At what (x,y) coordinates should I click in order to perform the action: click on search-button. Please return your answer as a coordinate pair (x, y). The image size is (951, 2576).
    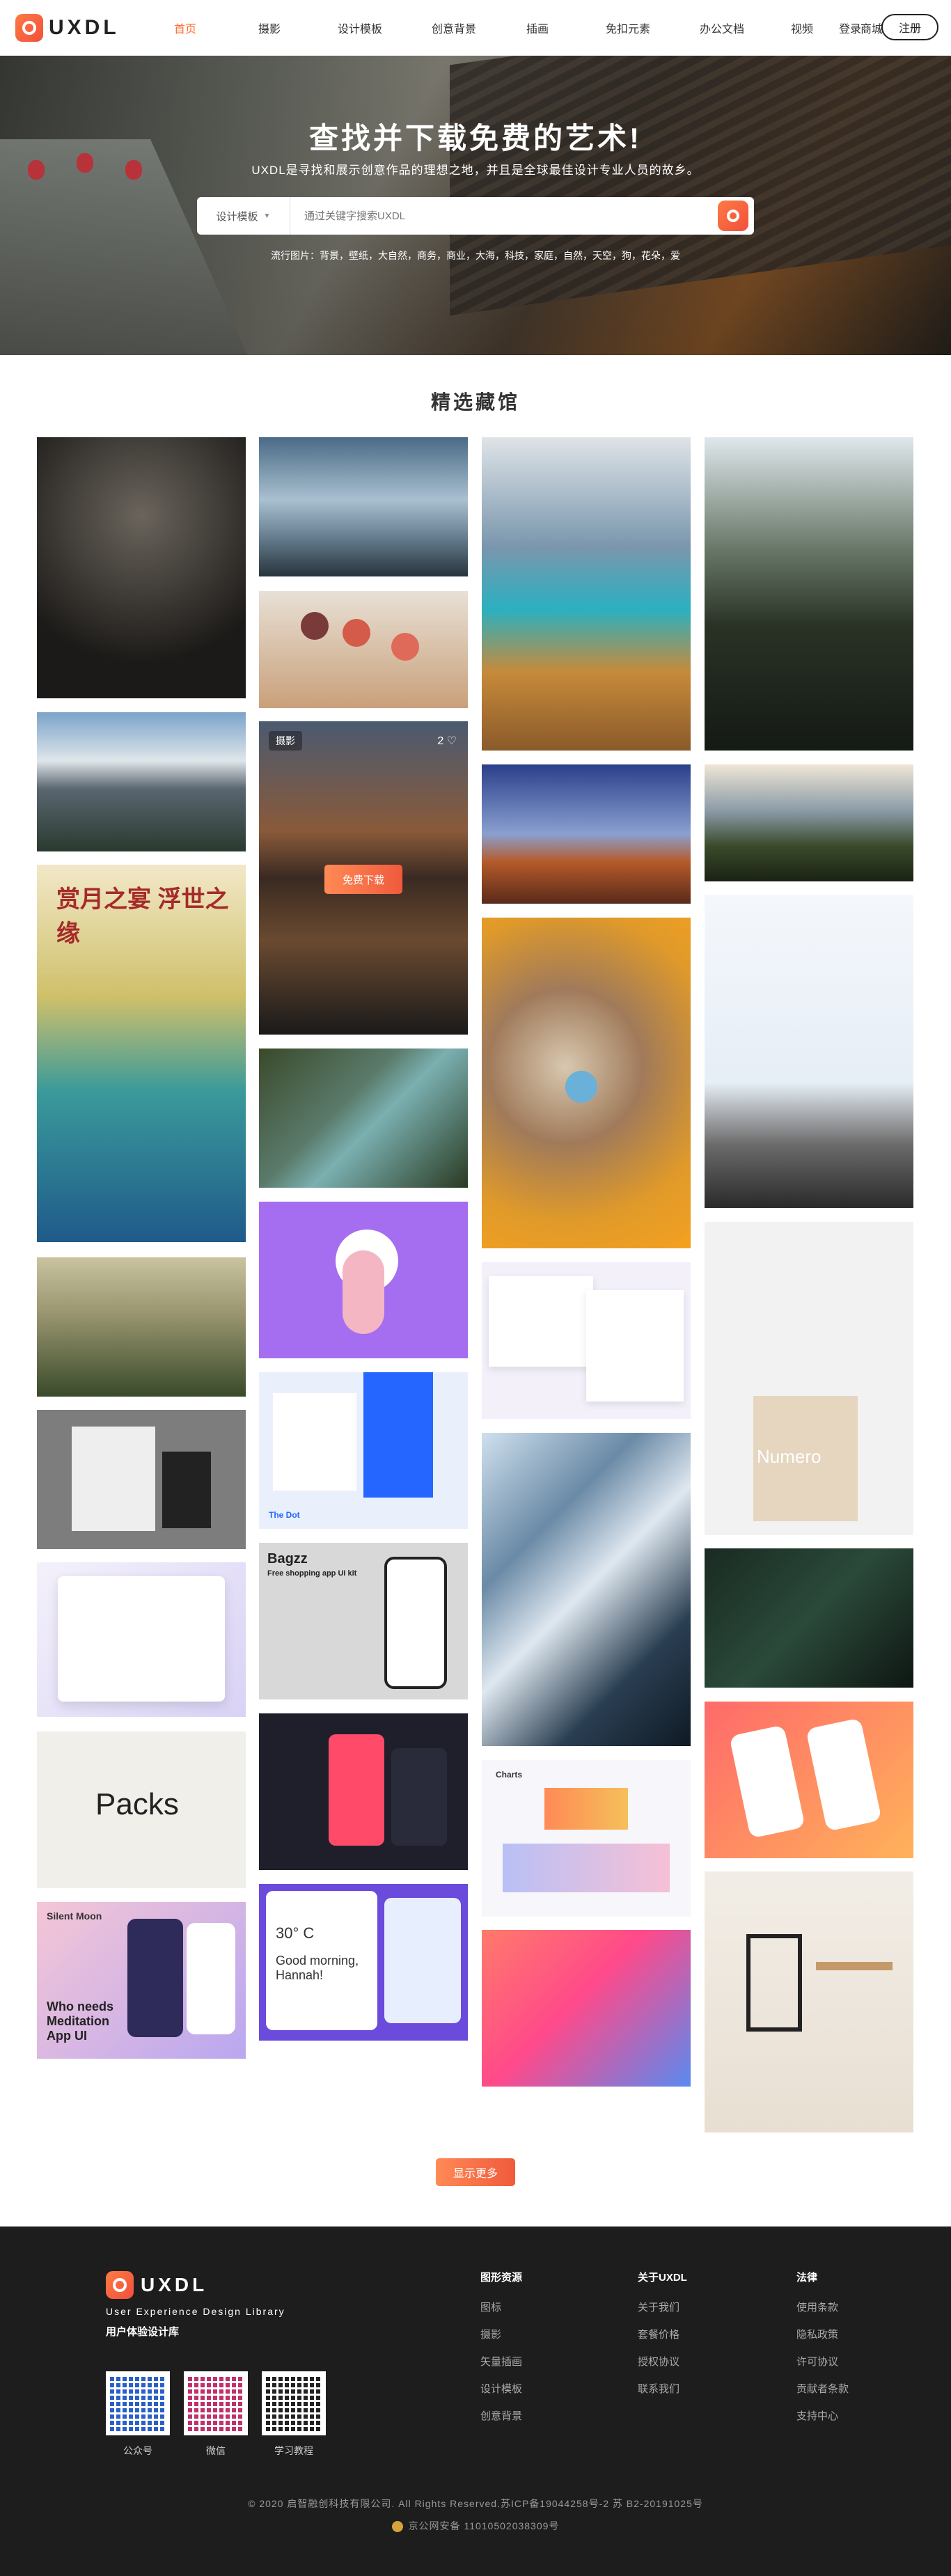
    Looking at the image, I should click on (733, 216).